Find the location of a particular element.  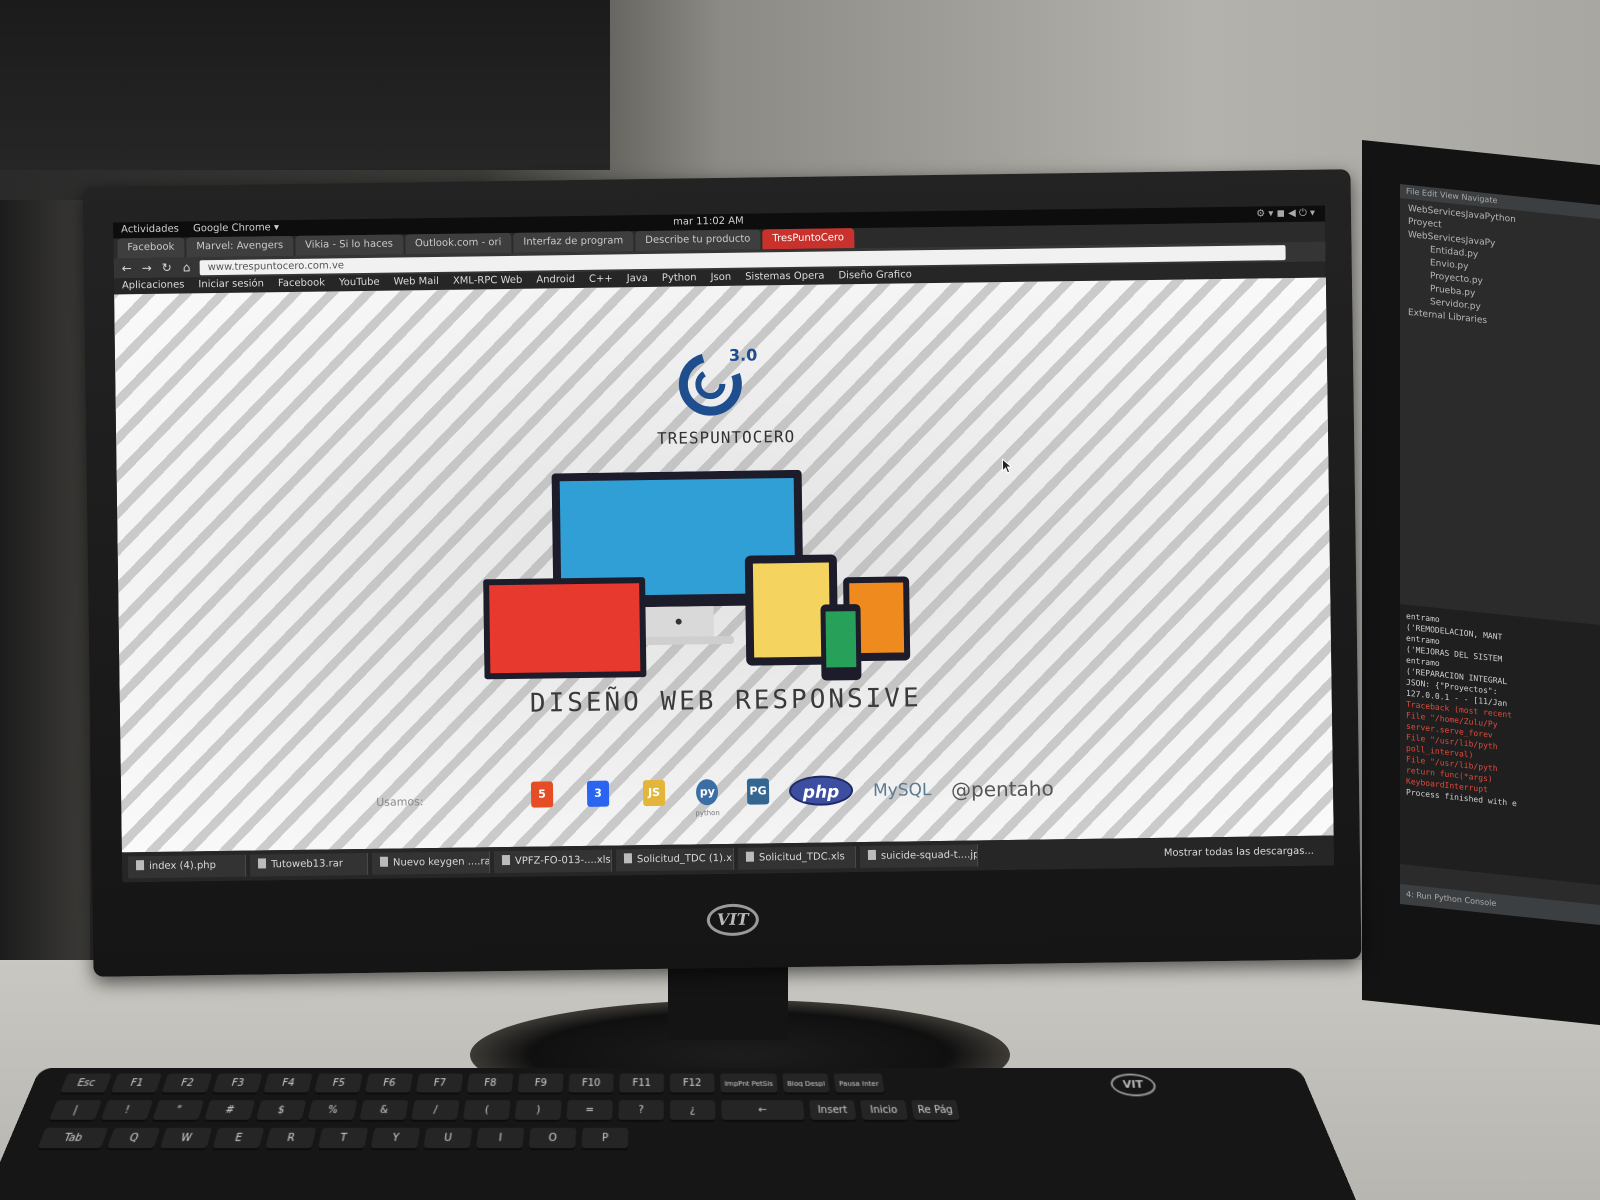

mouse-pointer-icon is located at coordinates (1007, 465).